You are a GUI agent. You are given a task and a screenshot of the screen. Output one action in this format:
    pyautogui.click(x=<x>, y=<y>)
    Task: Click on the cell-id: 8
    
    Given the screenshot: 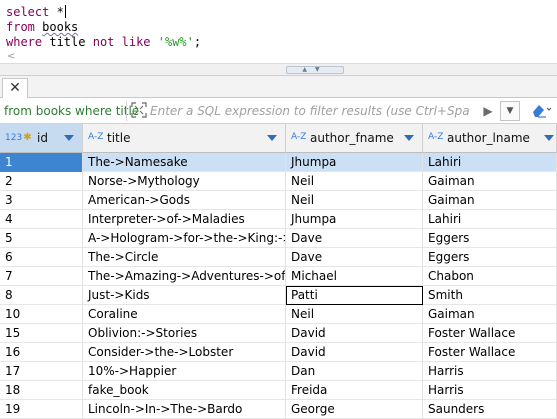 What is the action you would take?
    pyautogui.click(x=41, y=295)
    